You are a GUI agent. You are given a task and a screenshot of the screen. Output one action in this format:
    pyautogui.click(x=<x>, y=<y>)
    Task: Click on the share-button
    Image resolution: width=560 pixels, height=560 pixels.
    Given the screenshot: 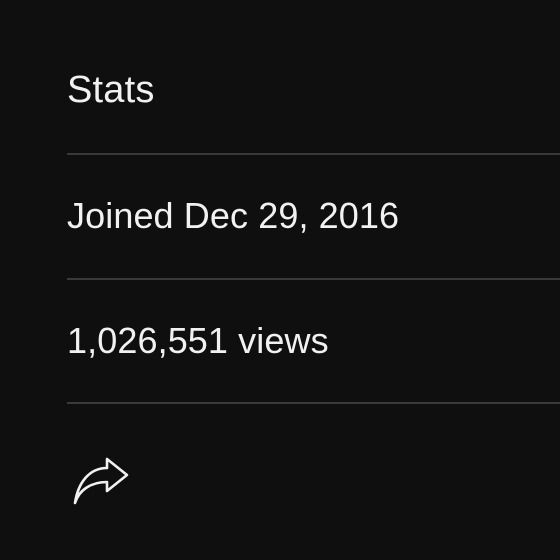 What is the action you would take?
    pyautogui.click(x=100, y=483)
    